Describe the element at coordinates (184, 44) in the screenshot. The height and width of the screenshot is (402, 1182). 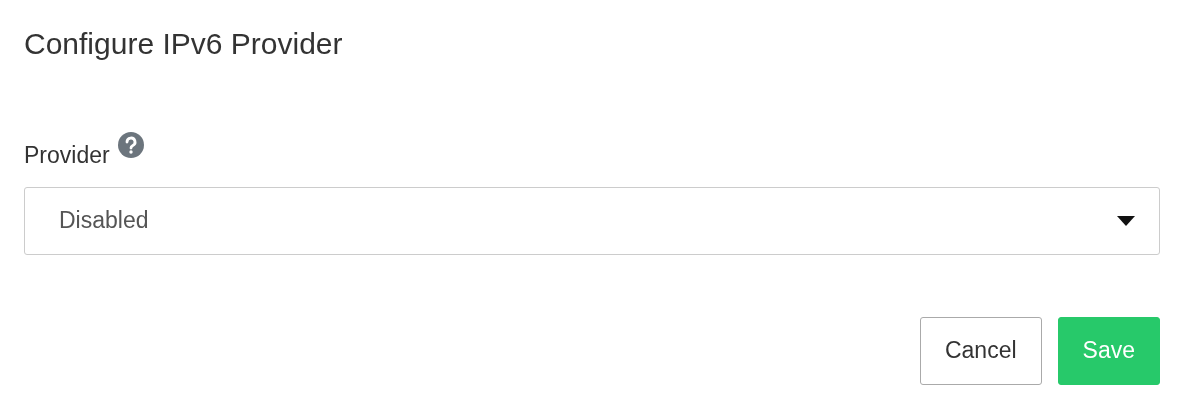
I see `dialog-title: Configure IPv6 Provider` at that location.